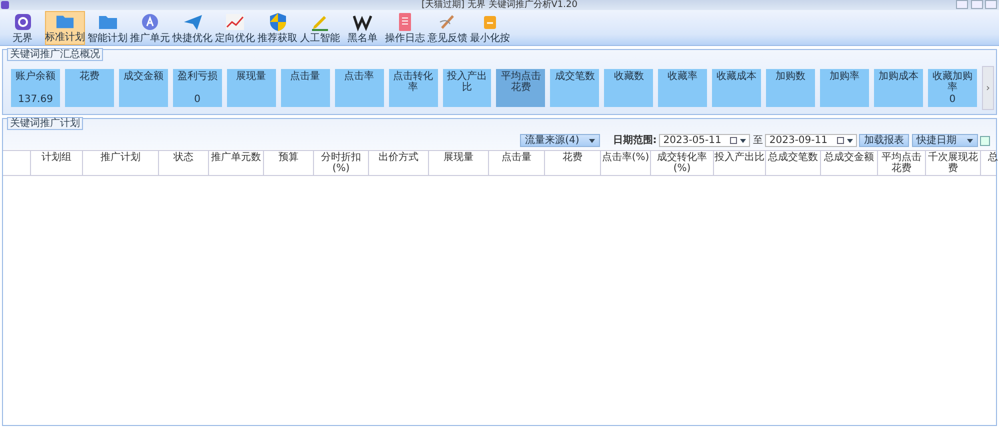  Describe the element at coordinates (150, 22) in the screenshot. I see `letter-a-icon` at that location.